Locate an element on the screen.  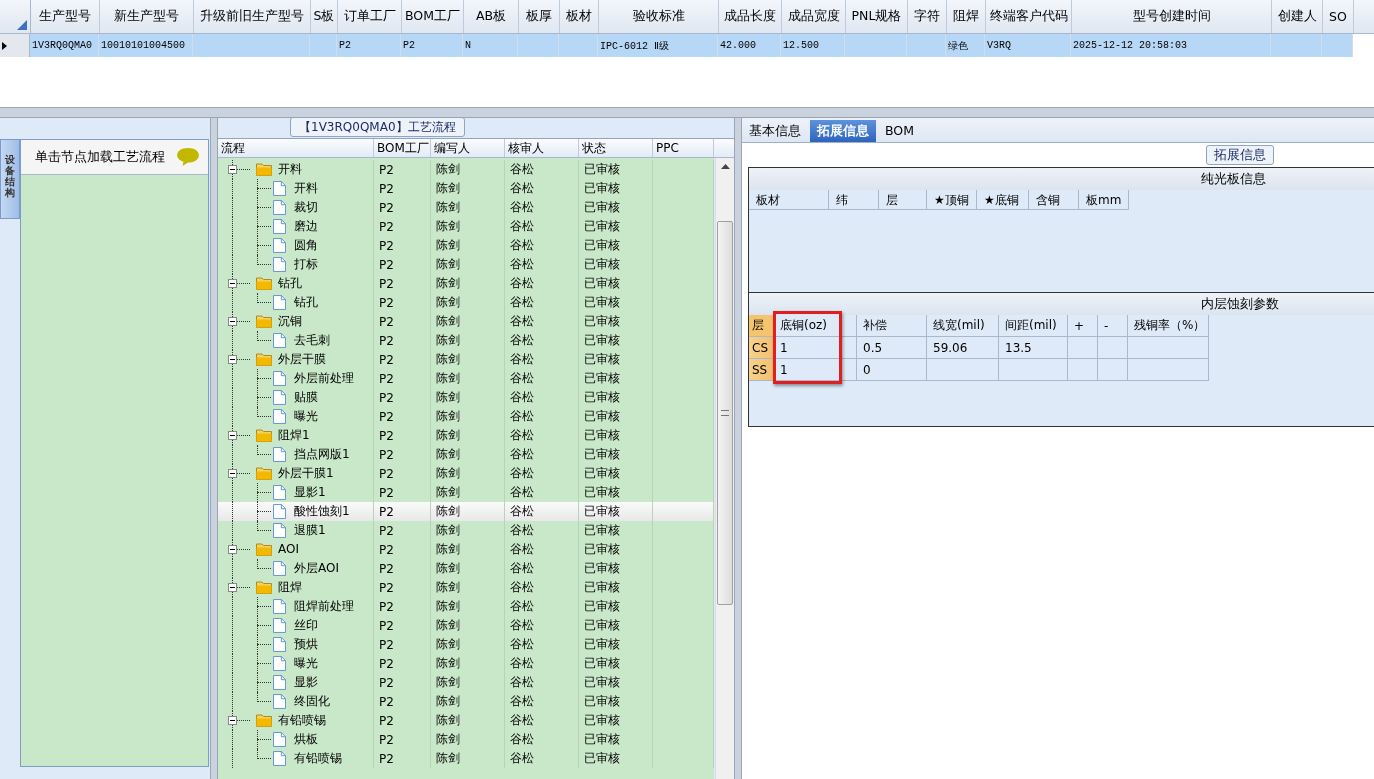
tree-row: 外层干膜 P2 陈剑 谷松 已审核 is located at coordinates (466, 359).